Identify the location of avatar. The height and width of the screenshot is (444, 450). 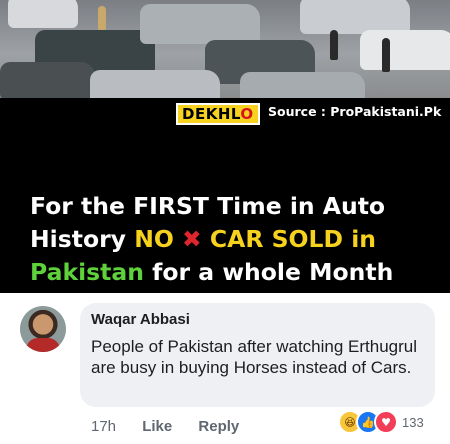
(43, 329).